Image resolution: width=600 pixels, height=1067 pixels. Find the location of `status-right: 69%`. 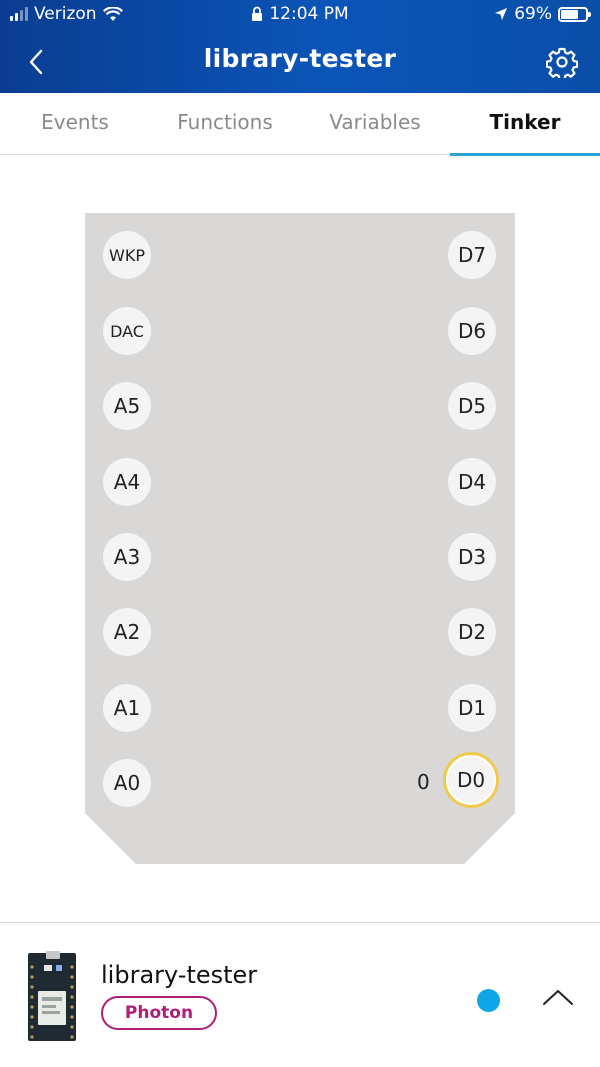

status-right: 69% is located at coordinates (542, 14).